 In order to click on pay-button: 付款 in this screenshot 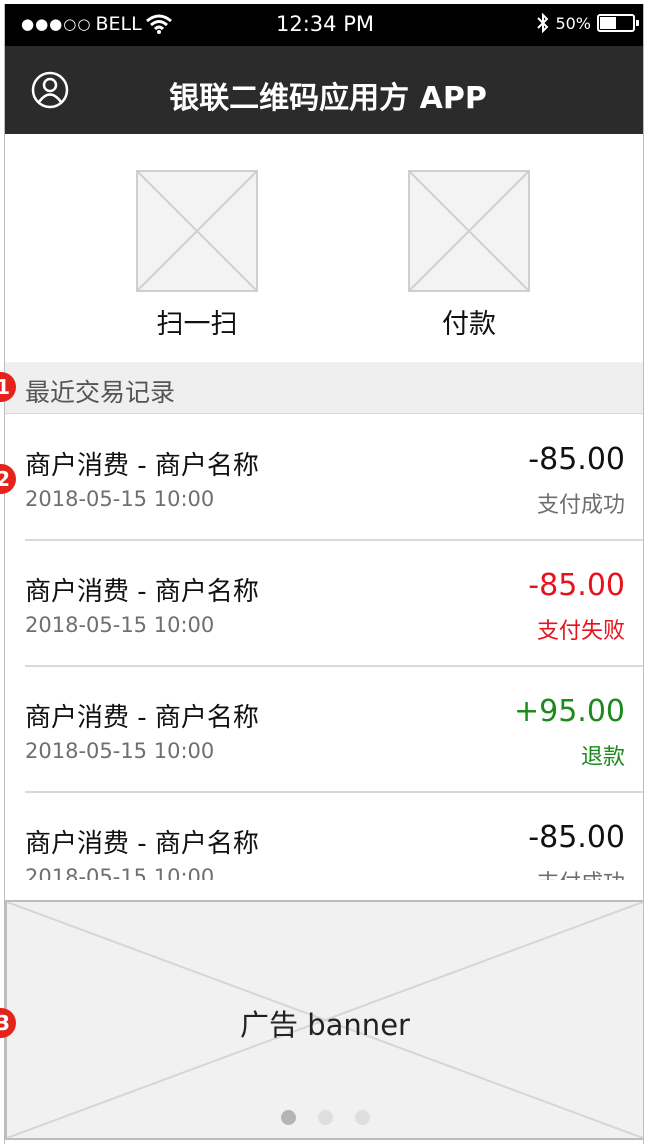, I will do `click(469, 255)`.